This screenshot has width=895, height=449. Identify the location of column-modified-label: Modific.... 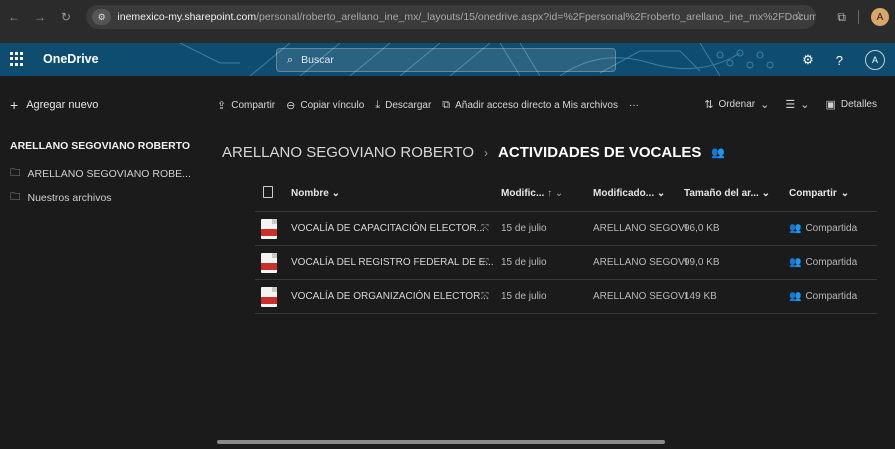
(523, 193).